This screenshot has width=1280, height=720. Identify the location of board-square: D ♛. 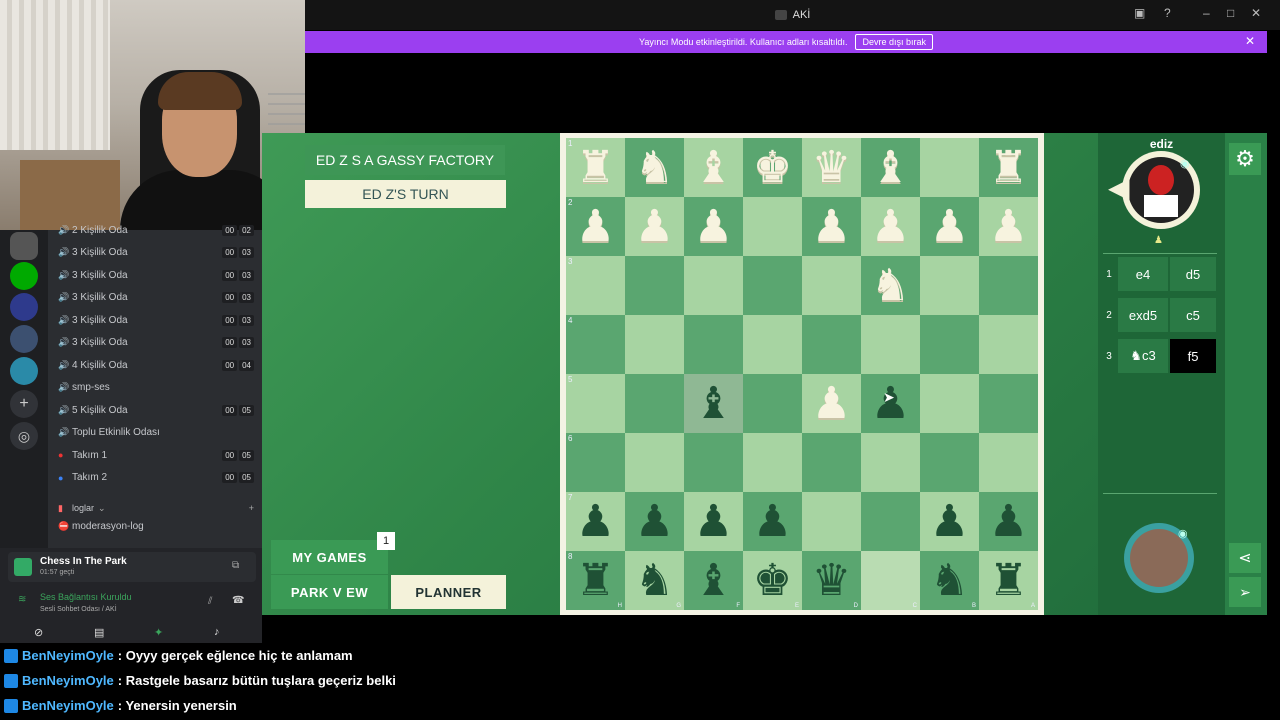
(831, 580).